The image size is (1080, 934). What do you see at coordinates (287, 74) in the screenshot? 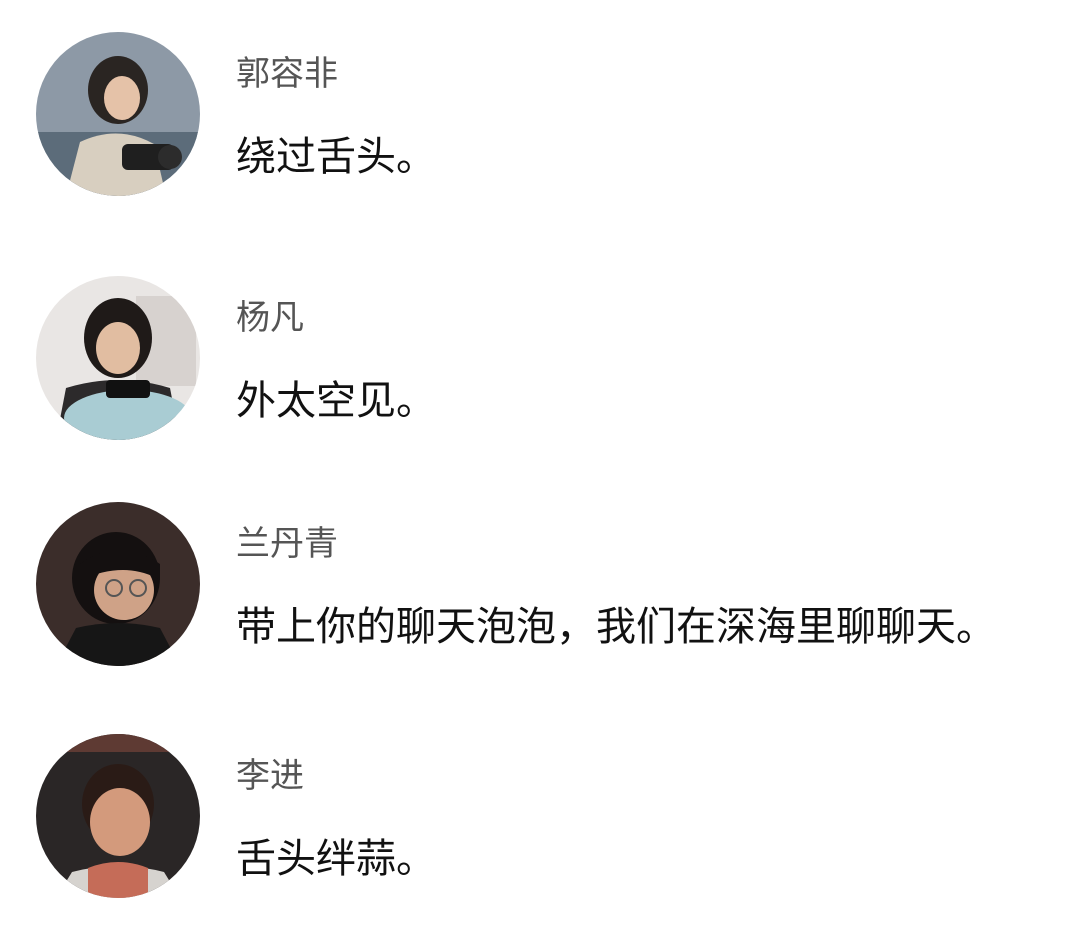
I see `sender-name: 郭容非` at bounding box center [287, 74].